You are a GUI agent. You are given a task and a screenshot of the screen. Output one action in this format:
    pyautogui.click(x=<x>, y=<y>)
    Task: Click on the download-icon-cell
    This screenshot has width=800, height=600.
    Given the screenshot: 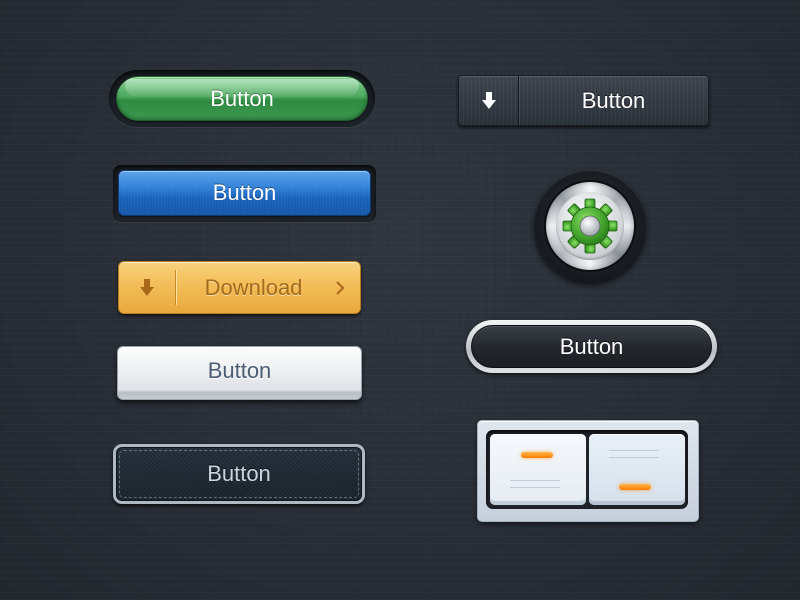 What is the action you would take?
    pyautogui.click(x=147, y=287)
    